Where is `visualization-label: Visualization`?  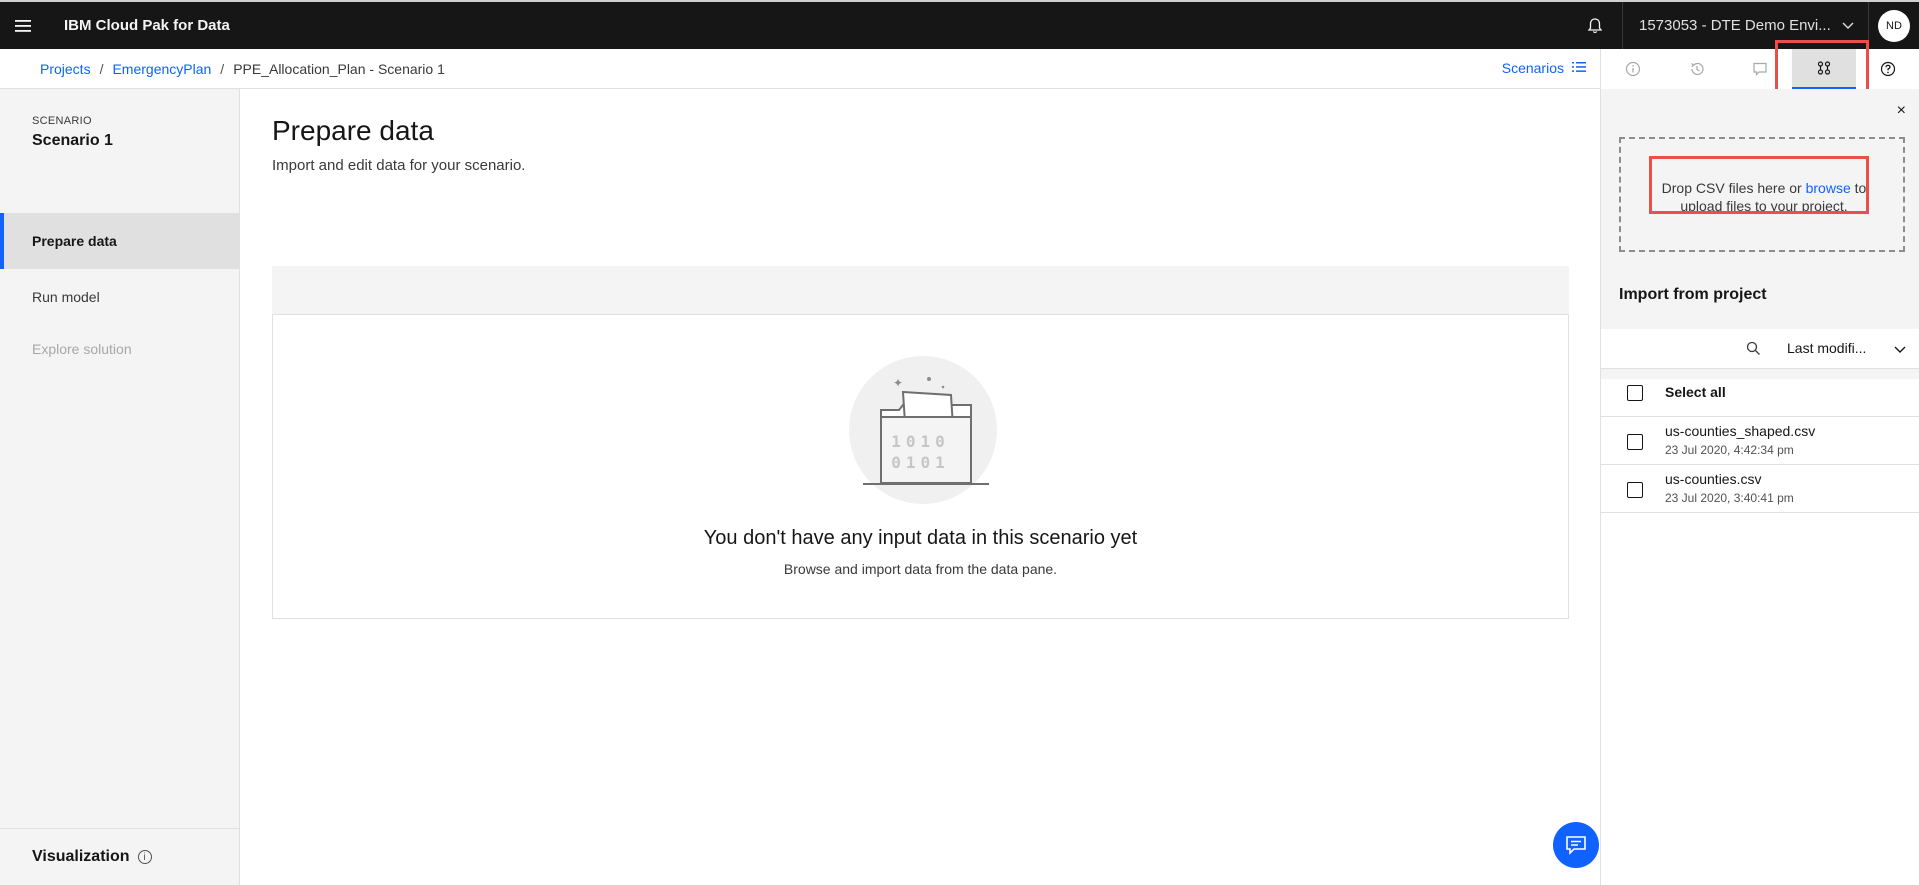 visualization-label: Visualization is located at coordinates (81, 856).